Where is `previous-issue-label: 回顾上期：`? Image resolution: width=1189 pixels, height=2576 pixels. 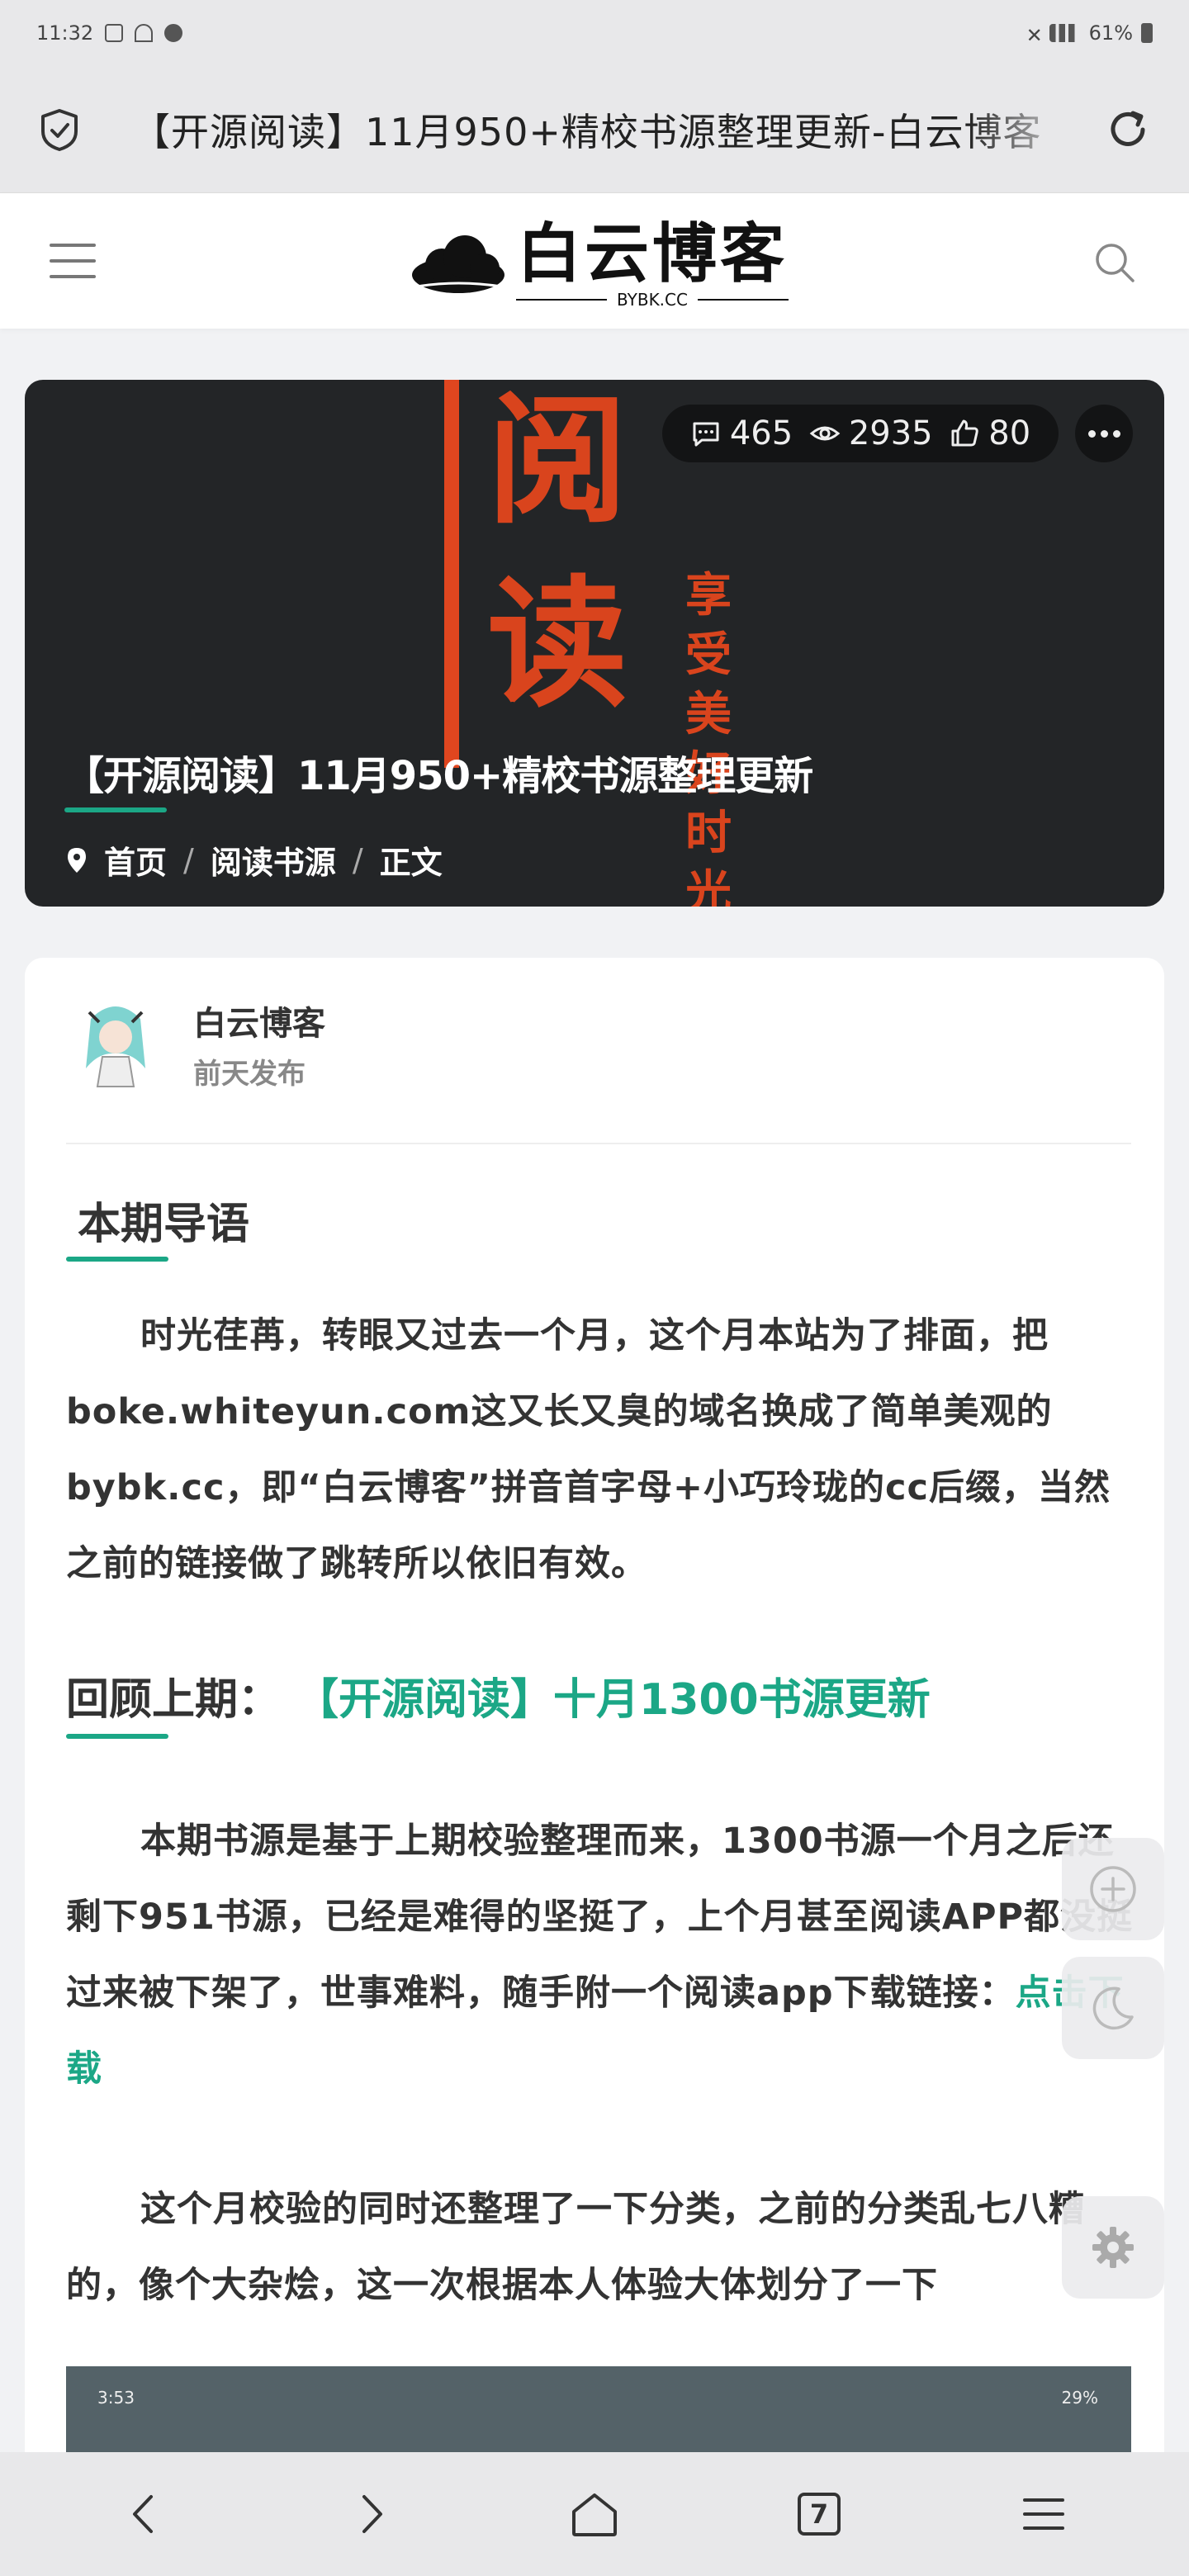
previous-issue-label: 回顾上期： is located at coordinates (174, 1700).